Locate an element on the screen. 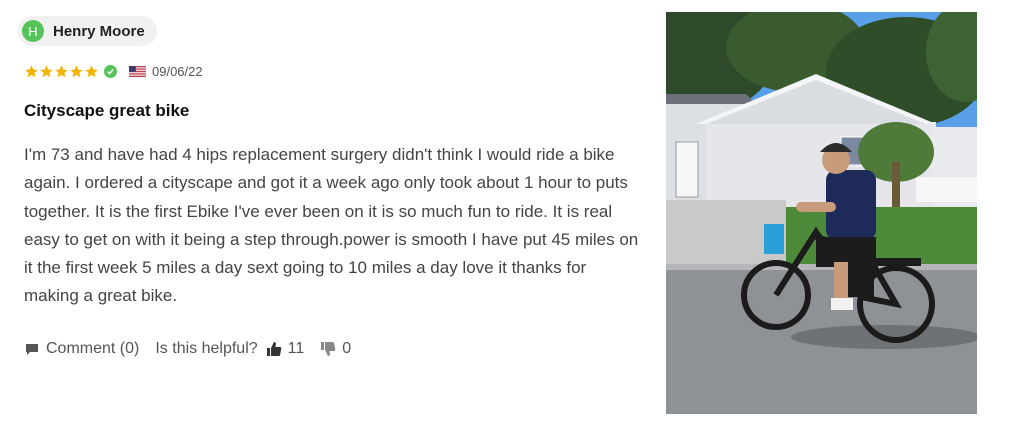 This screenshot has height=429, width=1009. comment-icon is located at coordinates (32, 349).